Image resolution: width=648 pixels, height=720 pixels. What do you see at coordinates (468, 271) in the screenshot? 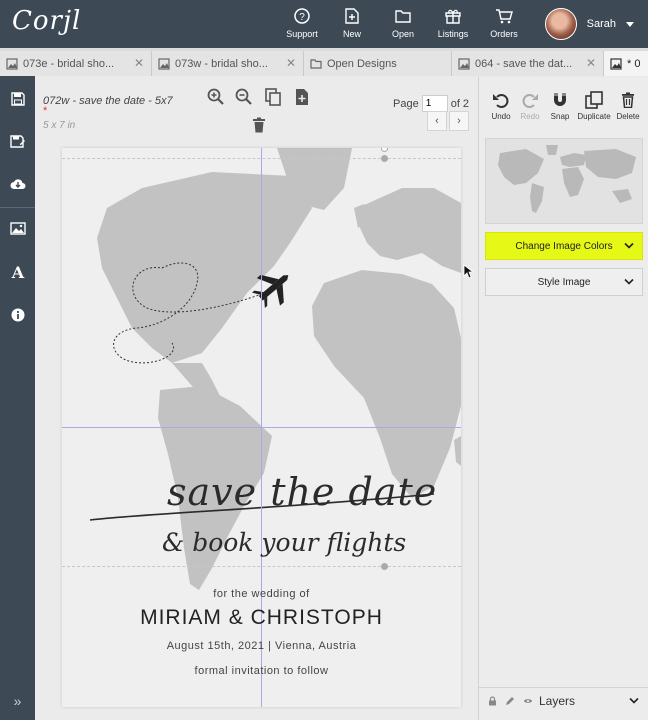
I see `mouse-cursor-icon` at bounding box center [468, 271].